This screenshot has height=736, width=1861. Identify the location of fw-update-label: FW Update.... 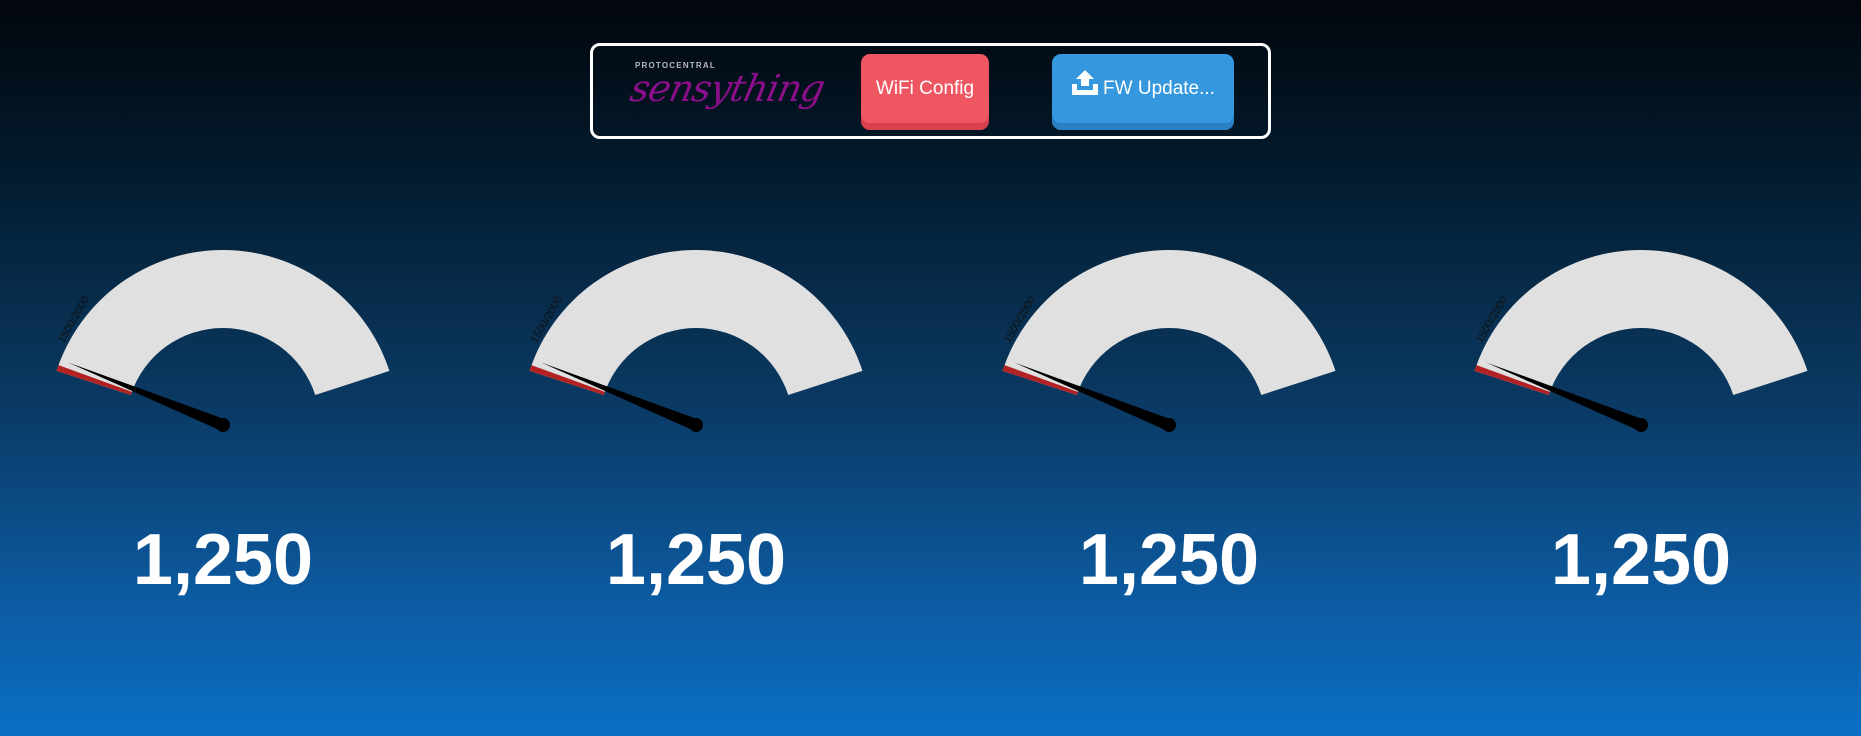
(1159, 88).